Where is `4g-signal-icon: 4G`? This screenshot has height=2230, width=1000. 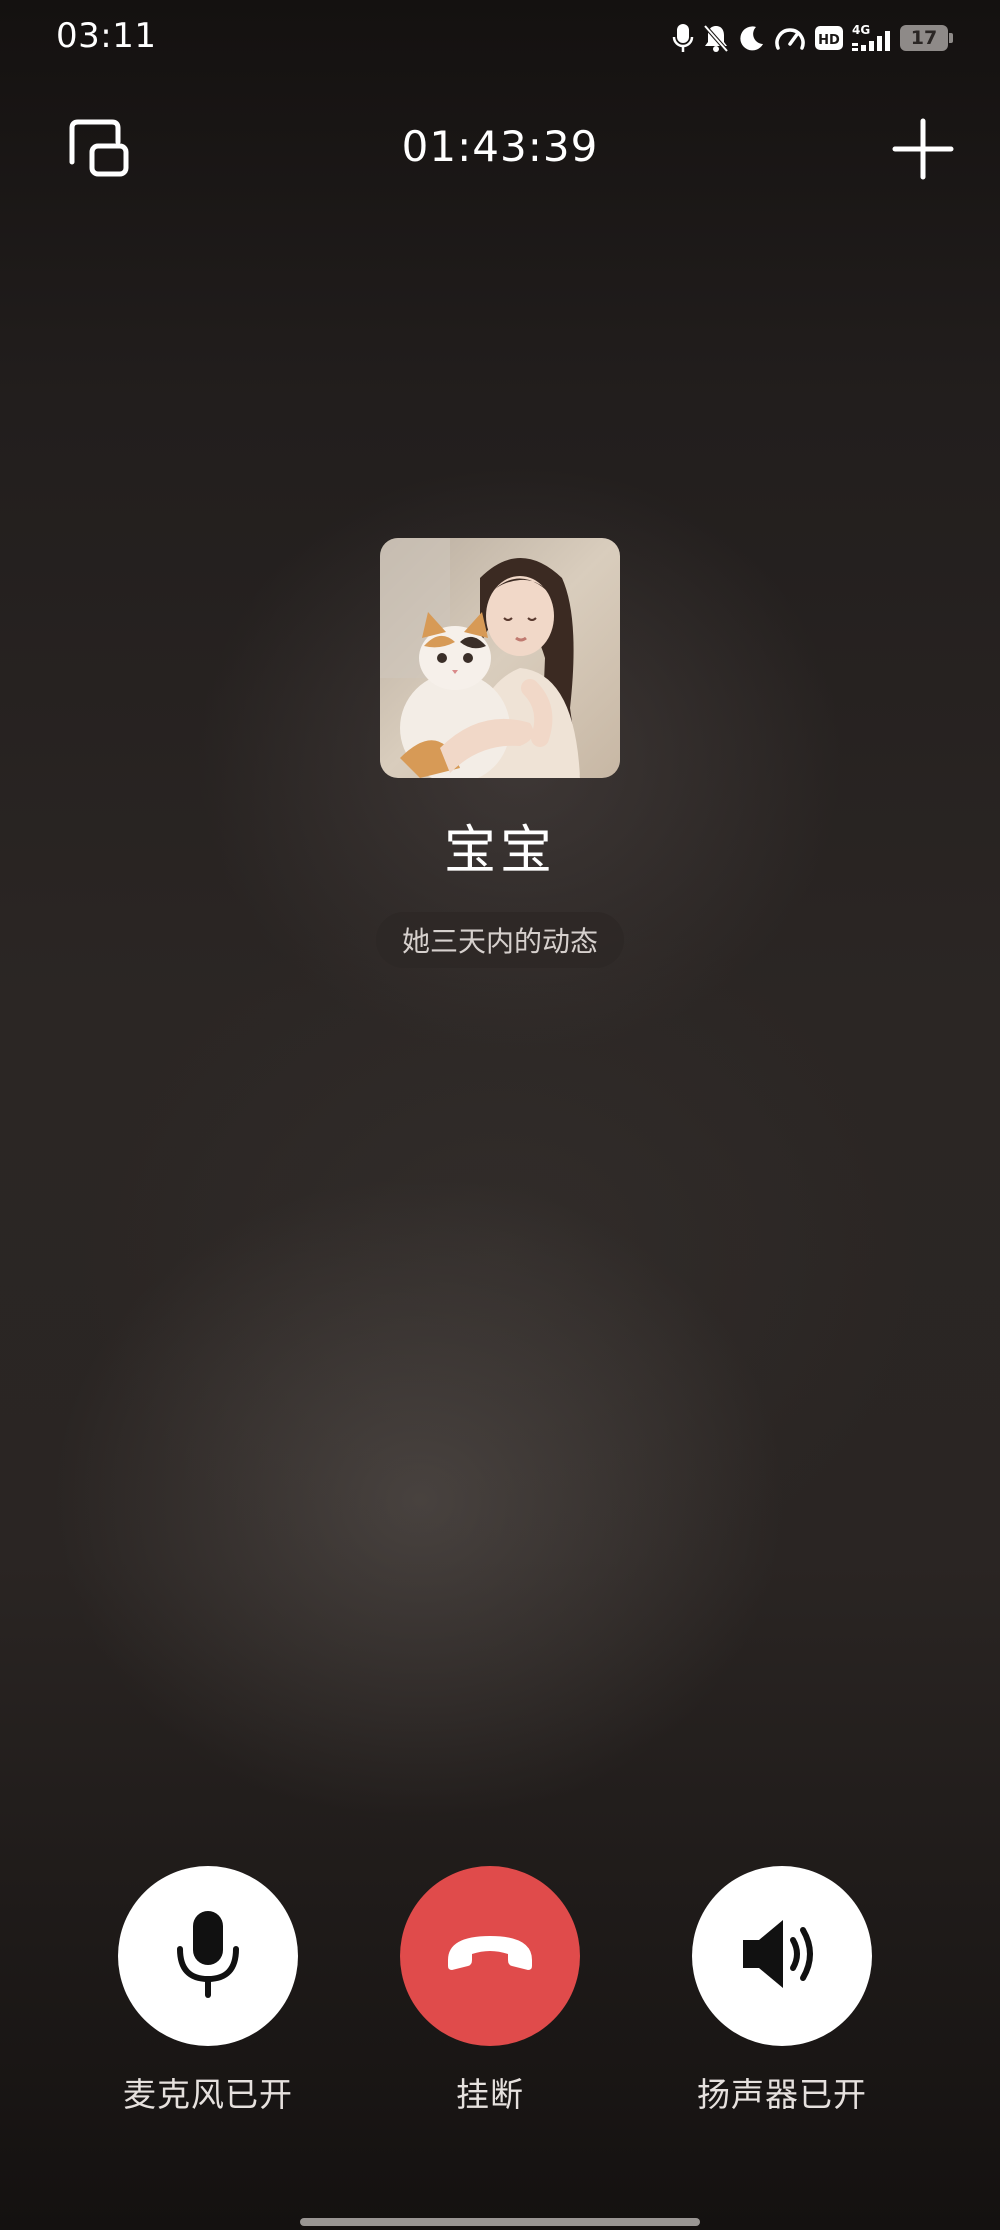
4g-signal-icon: 4G is located at coordinates (872, 38).